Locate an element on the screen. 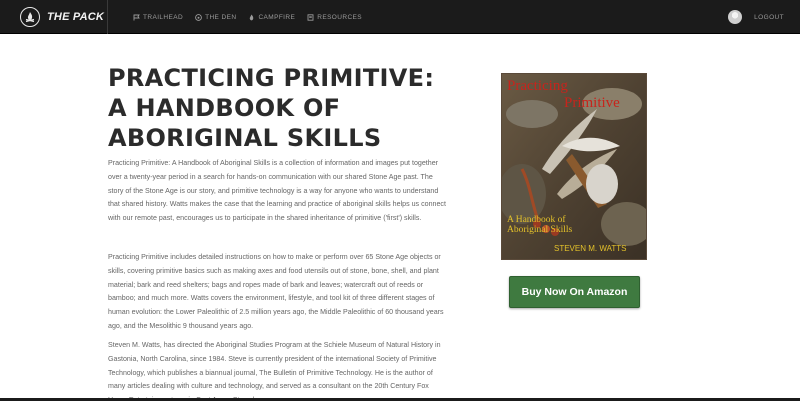  nav-item-trailhead: TRAILHEAD is located at coordinates (158, 17).